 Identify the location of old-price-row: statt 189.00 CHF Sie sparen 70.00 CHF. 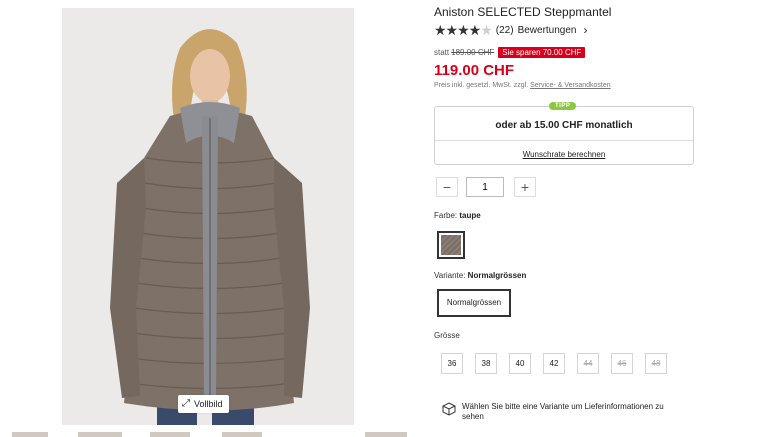
(510, 52).